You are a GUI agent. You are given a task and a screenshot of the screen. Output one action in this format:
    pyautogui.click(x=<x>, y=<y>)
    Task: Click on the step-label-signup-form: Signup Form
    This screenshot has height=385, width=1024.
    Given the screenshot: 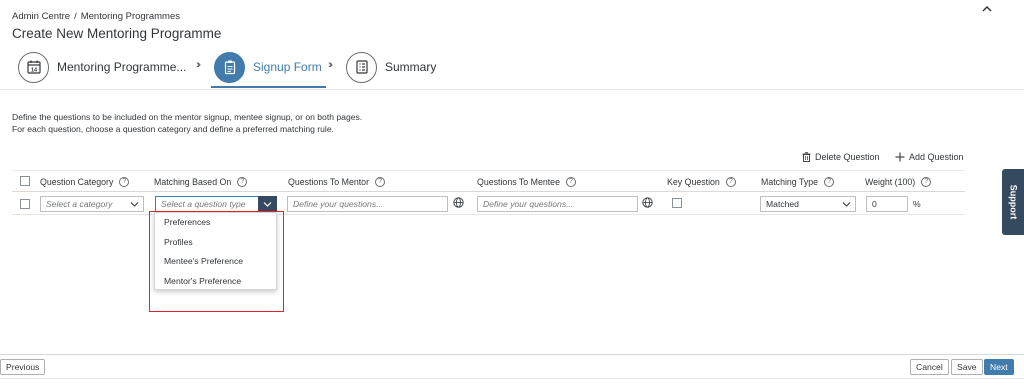 What is the action you would take?
    pyautogui.click(x=287, y=67)
    